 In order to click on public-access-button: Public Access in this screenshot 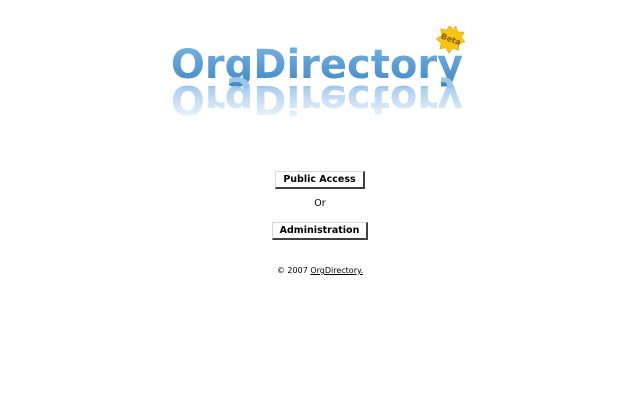, I will do `click(320, 180)`.